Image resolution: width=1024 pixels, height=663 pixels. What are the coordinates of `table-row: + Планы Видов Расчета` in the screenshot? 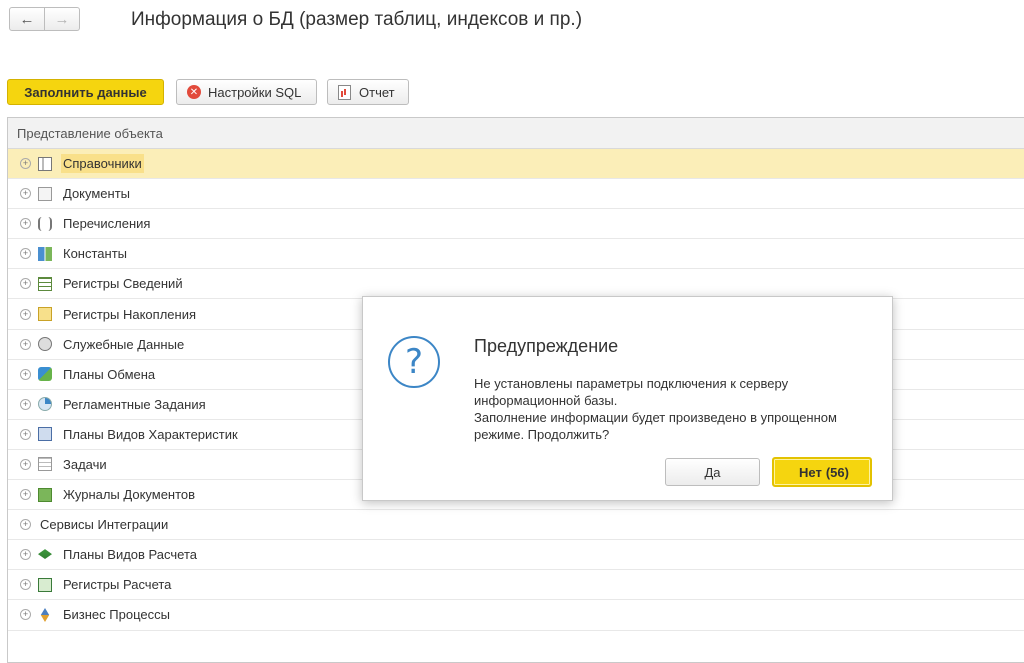 It's located at (516, 555).